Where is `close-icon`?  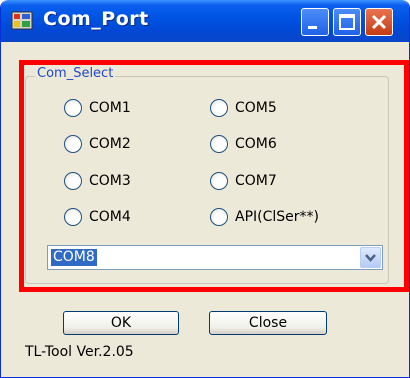 close-icon is located at coordinates (379, 22).